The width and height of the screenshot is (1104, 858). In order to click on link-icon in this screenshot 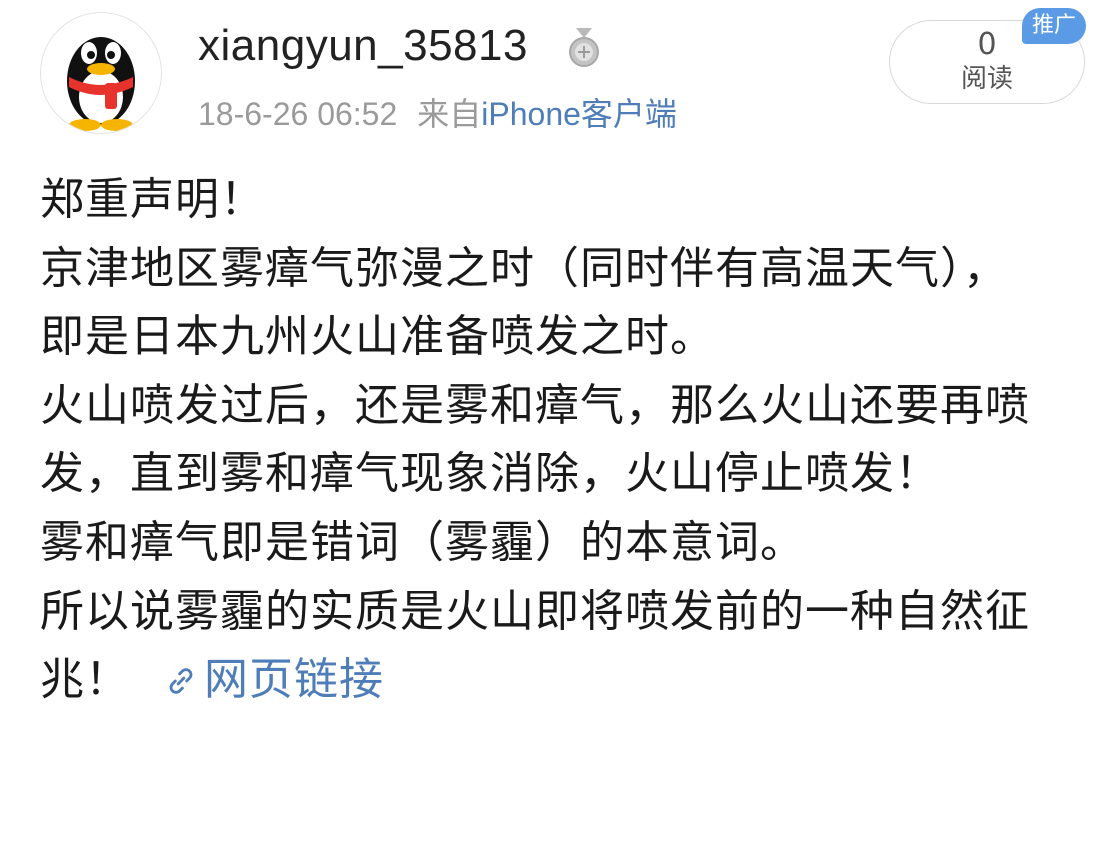, I will do `click(181, 681)`.